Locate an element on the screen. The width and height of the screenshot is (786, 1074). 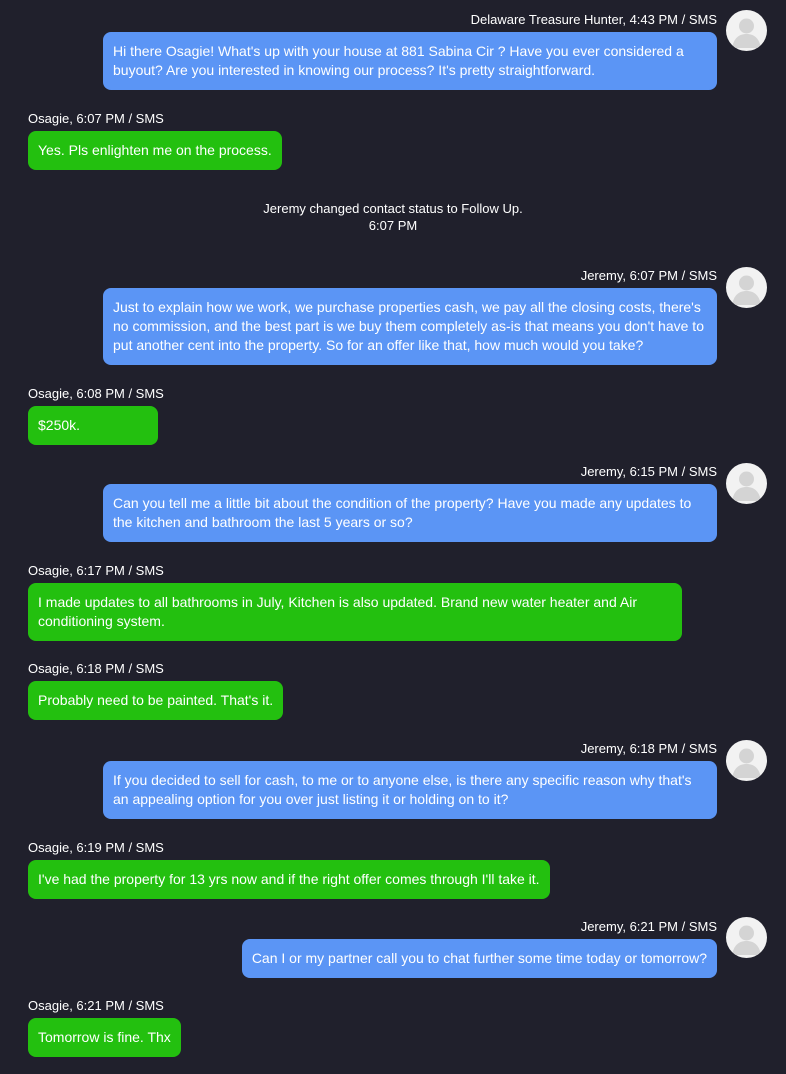
message-meta: Jeremy, 6:07 PM / SMS is located at coordinates (648, 275).